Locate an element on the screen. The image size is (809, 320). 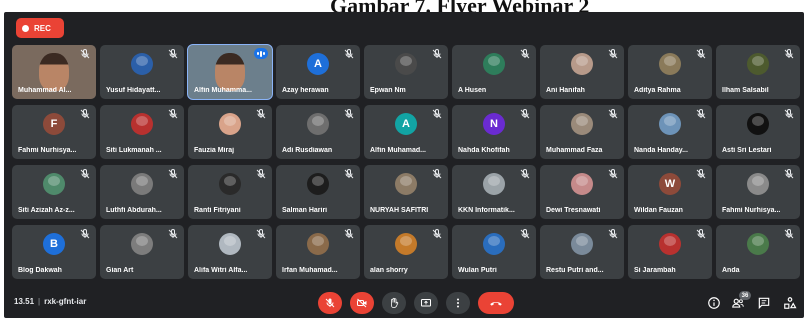
participant-tile: Anda is located at coordinates (758, 252).